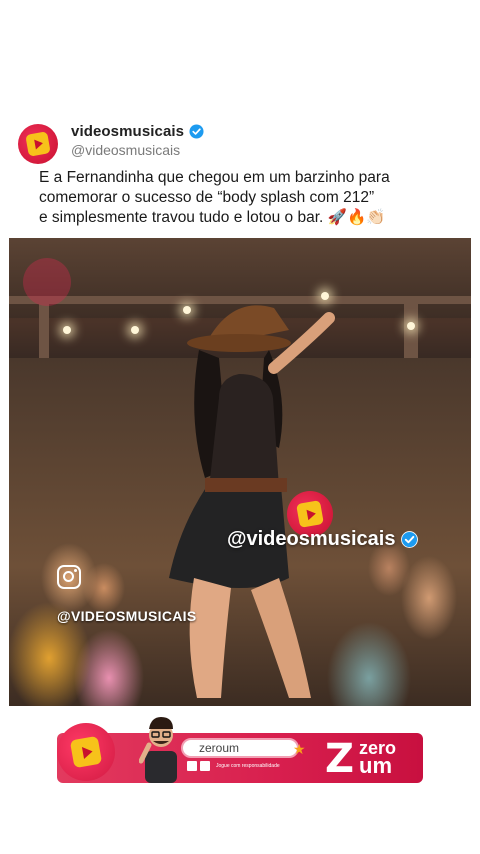 This screenshot has width=480, height=854. I want to click on age-rating-icon, so click(205, 766).